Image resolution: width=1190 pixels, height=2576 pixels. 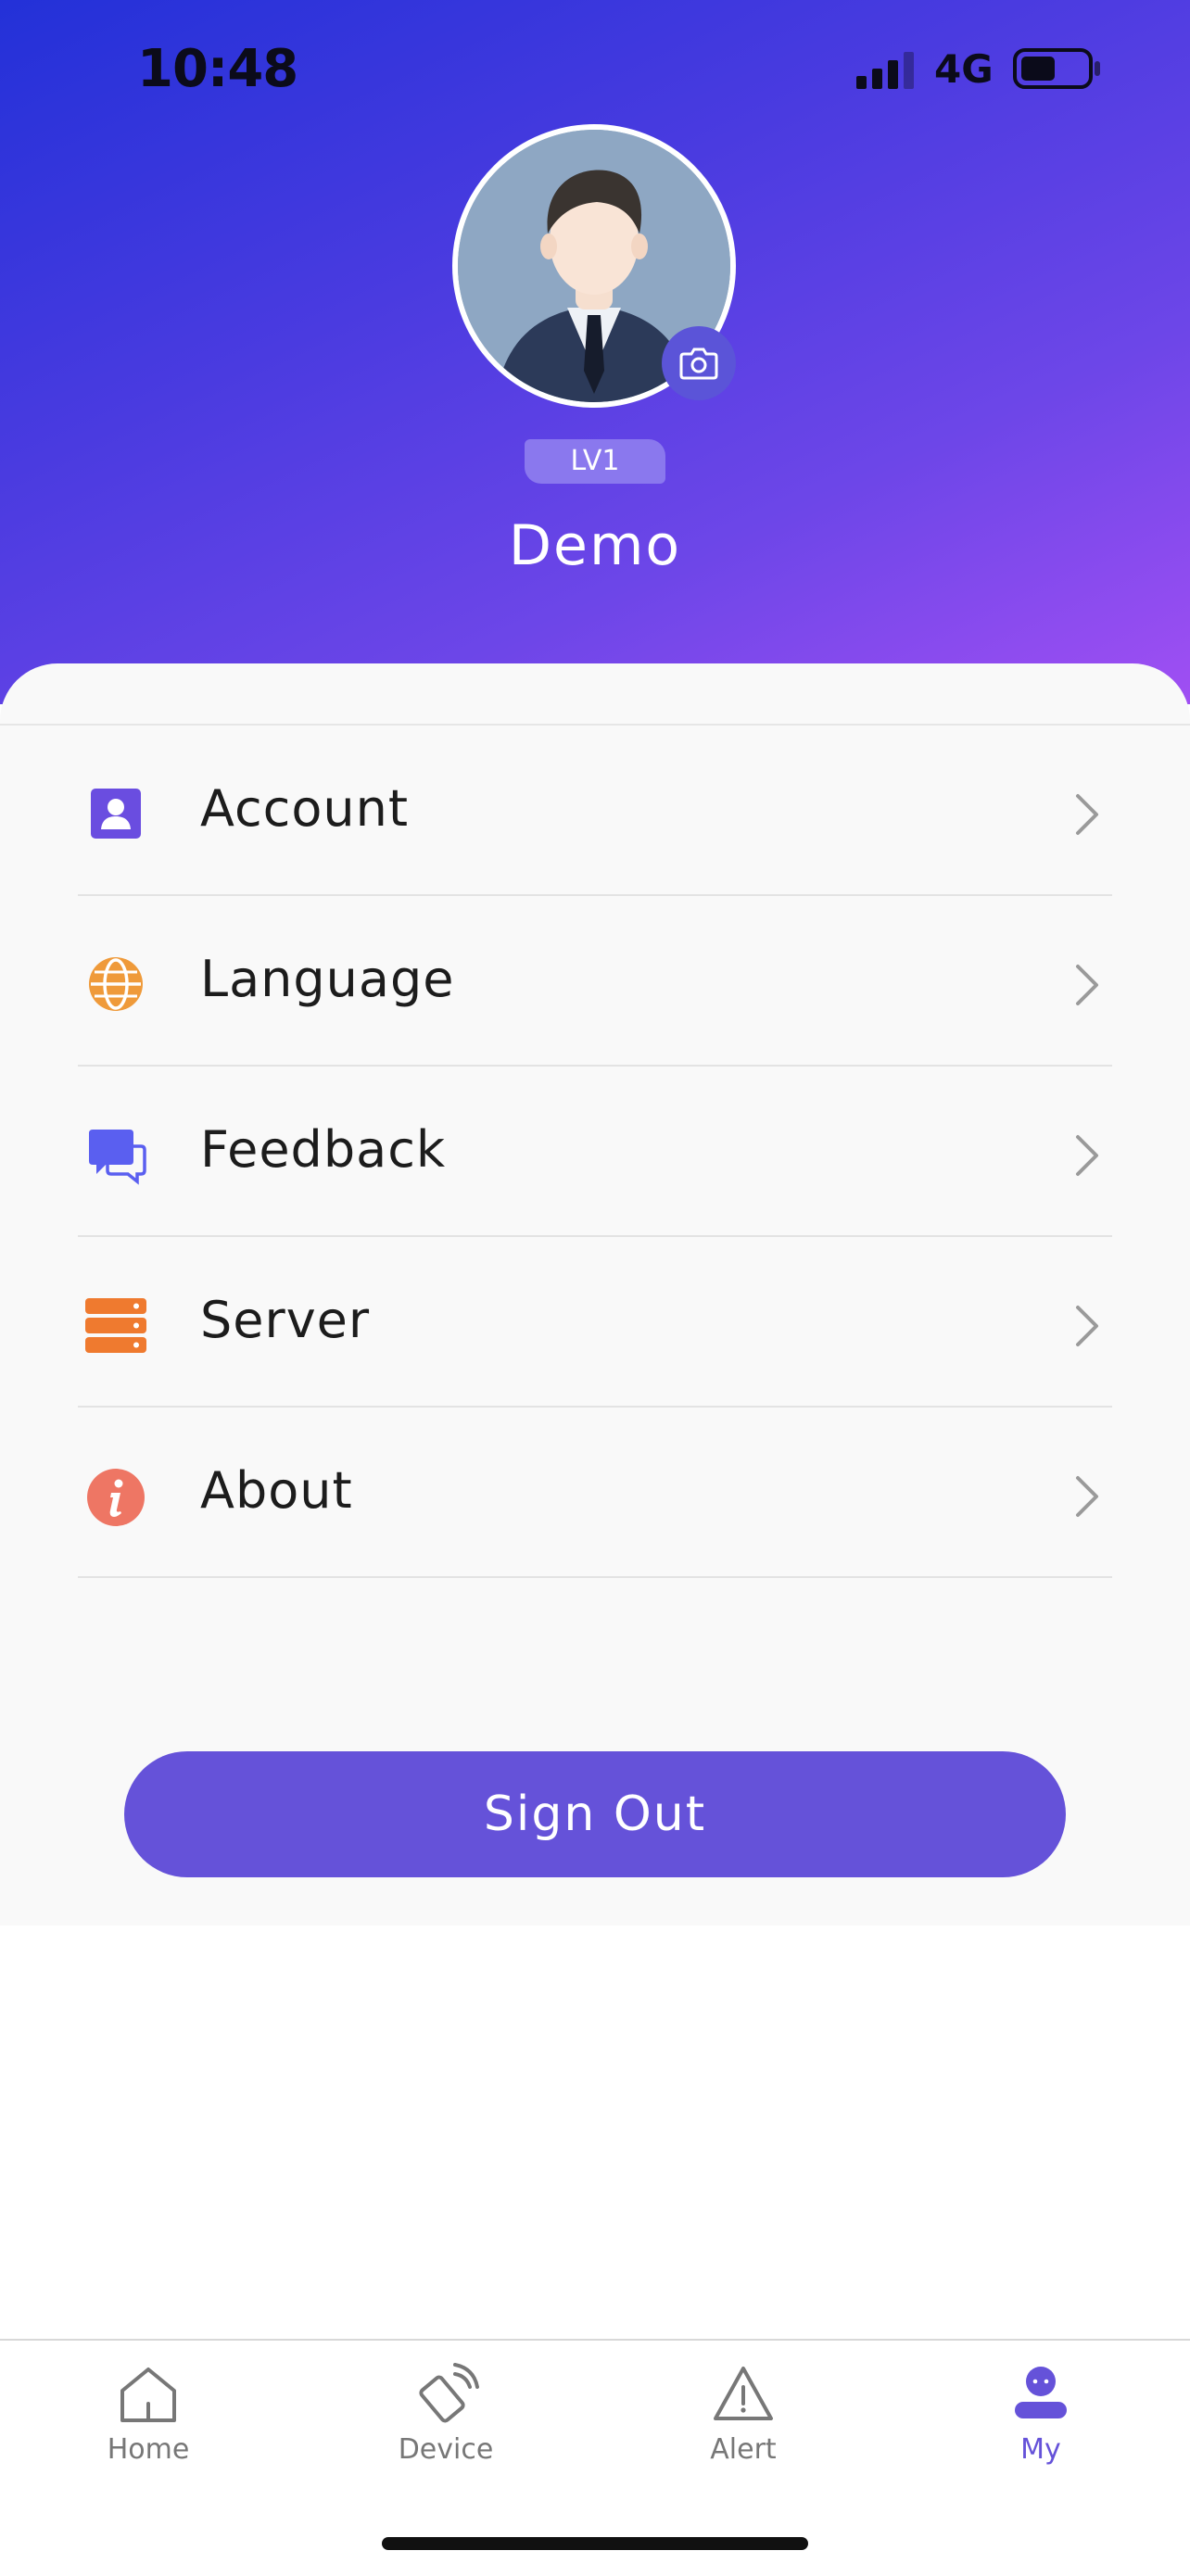 What do you see at coordinates (276, 1490) in the screenshot?
I see `menu-item-label: About` at bounding box center [276, 1490].